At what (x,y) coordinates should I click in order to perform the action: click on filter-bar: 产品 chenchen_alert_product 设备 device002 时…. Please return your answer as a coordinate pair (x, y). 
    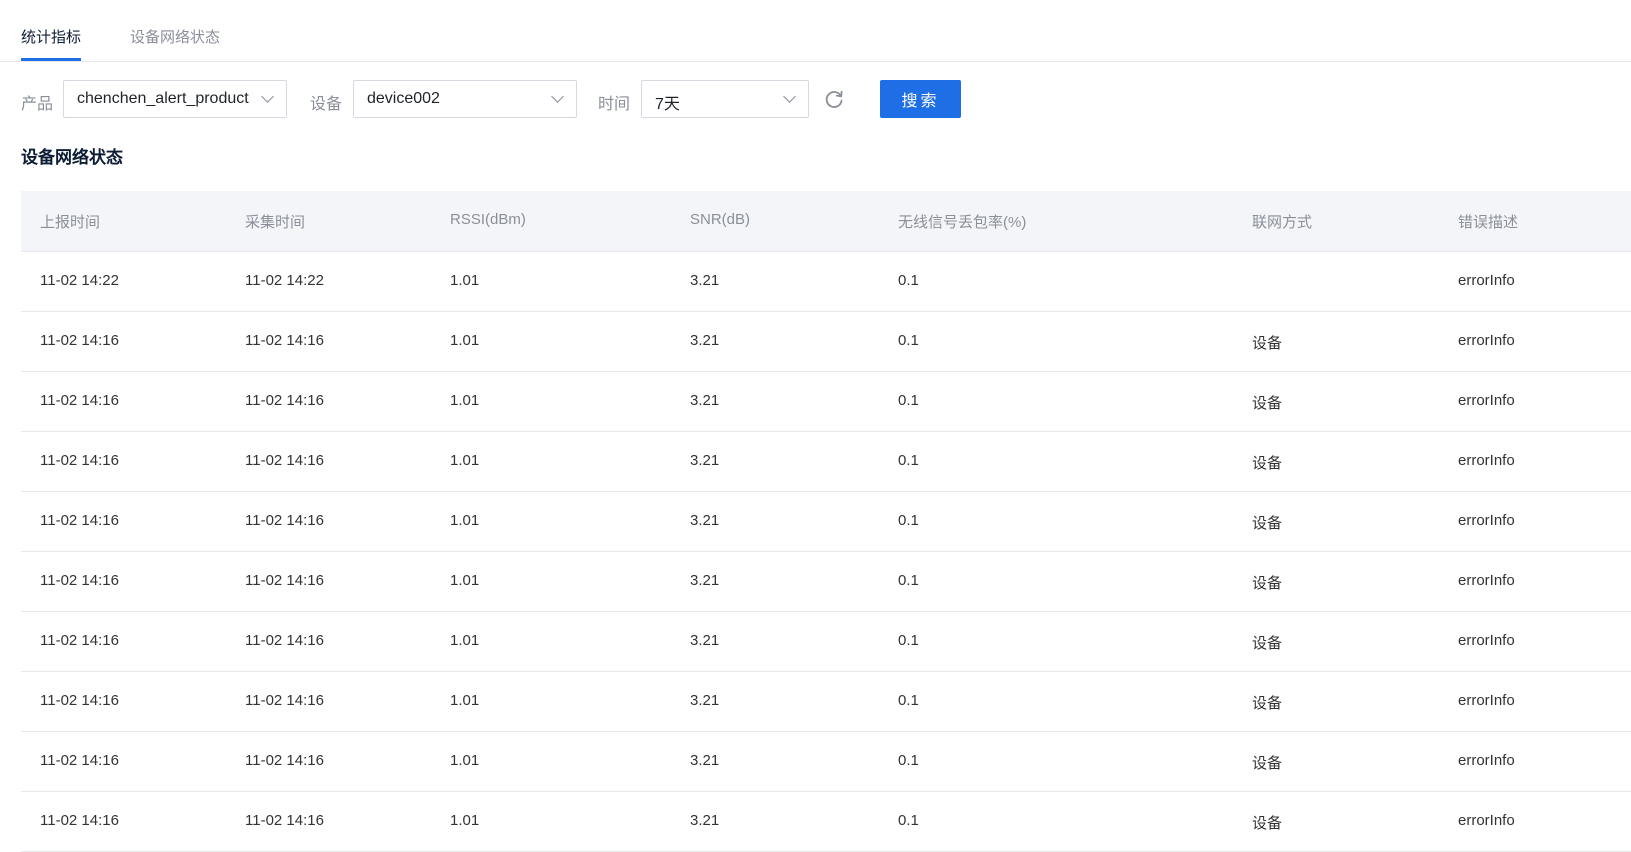
    Looking at the image, I should click on (815, 99).